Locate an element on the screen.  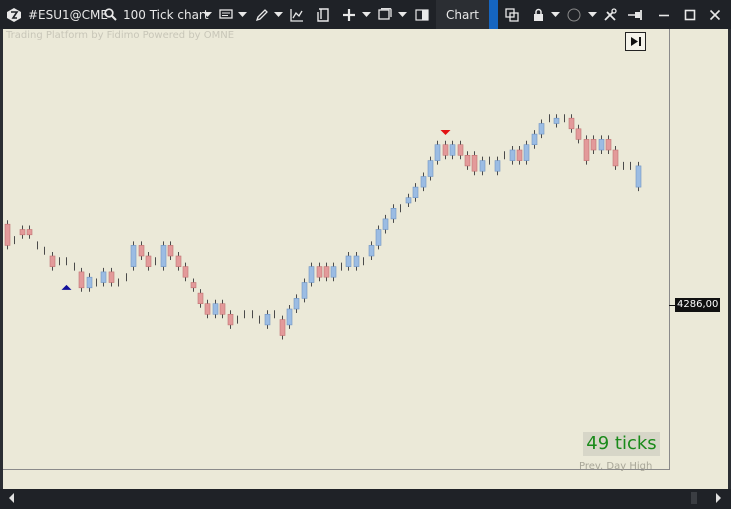
scroll-right-arrow-icon is located at coordinates (718, 498).